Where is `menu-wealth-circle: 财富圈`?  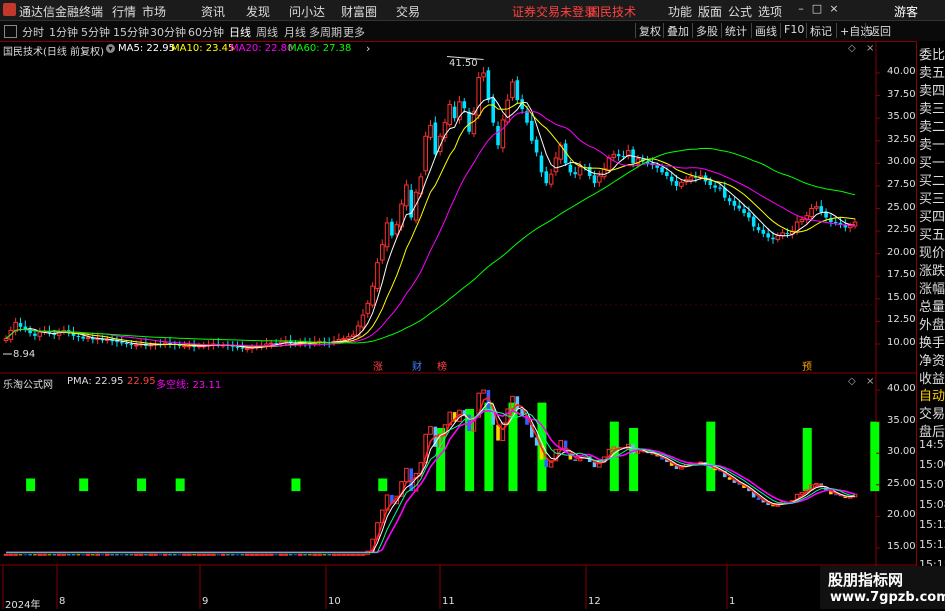 menu-wealth-circle: 财富圈 is located at coordinates (359, 11).